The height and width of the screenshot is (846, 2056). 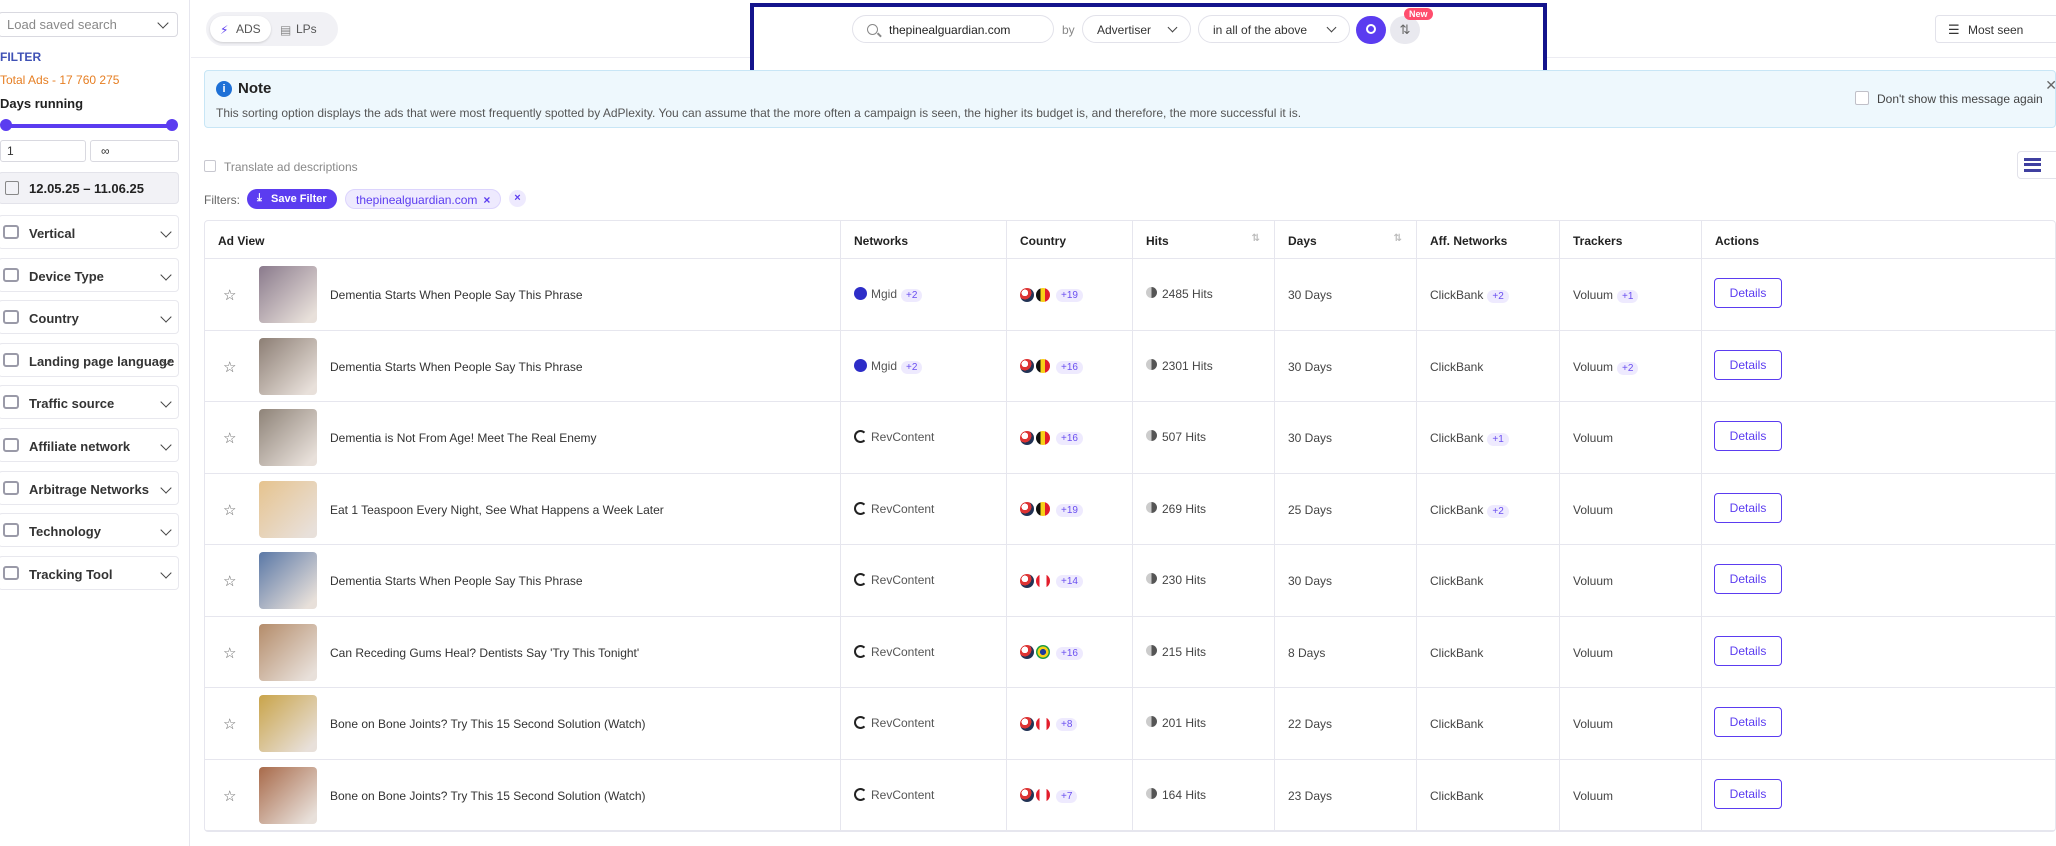 What do you see at coordinates (292, 199) in the screenshot?
I see `save-filter-button: ⤓ Save Filter` at bounding box center [292, 199].